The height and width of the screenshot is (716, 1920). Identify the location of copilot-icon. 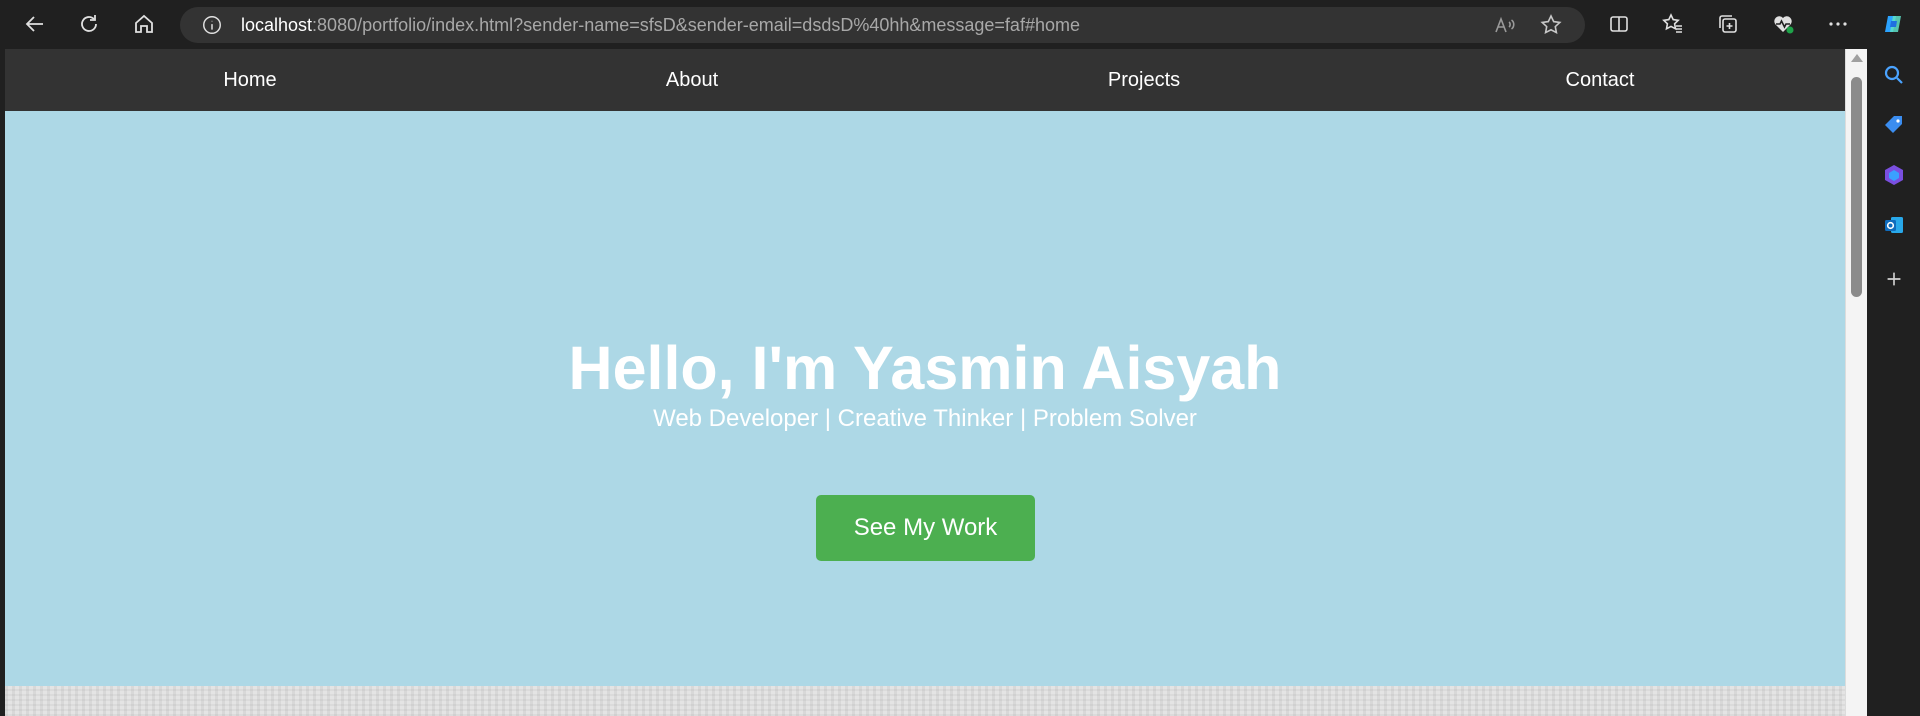
(1893, 24).